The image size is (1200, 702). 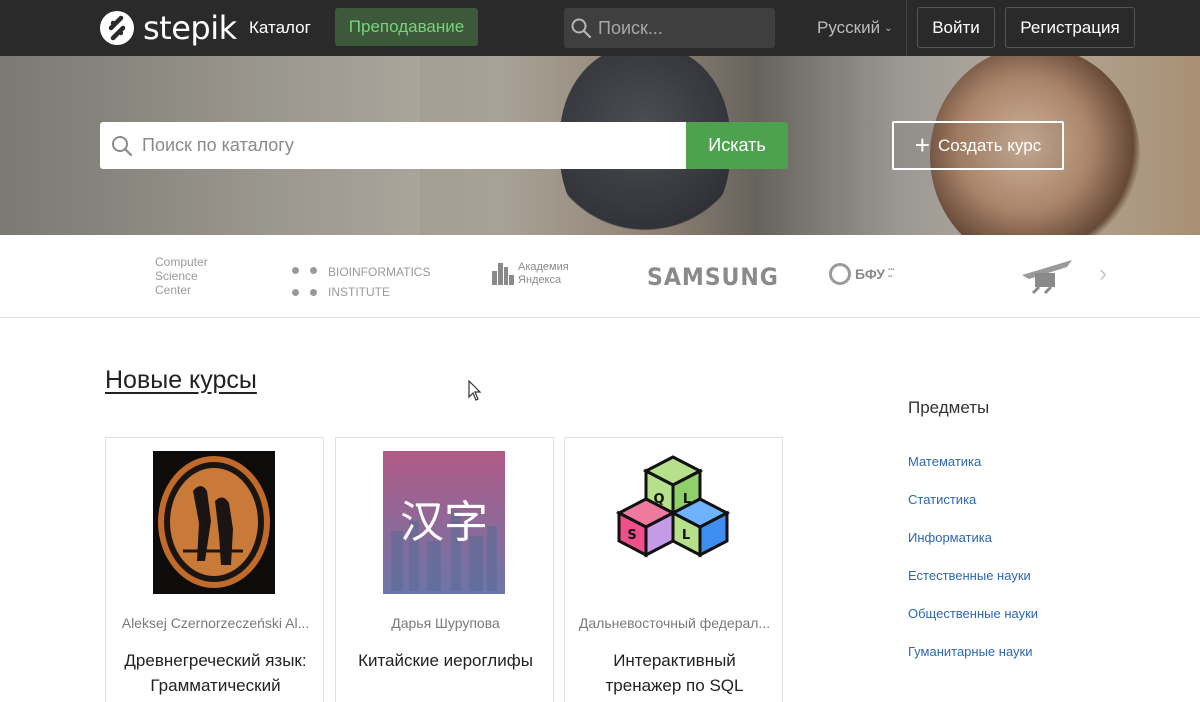 What do you see at coordinates (305, 282) in the screenshot?
I see `bioinformatics-logo-icon` at bounding box center [305, 282].